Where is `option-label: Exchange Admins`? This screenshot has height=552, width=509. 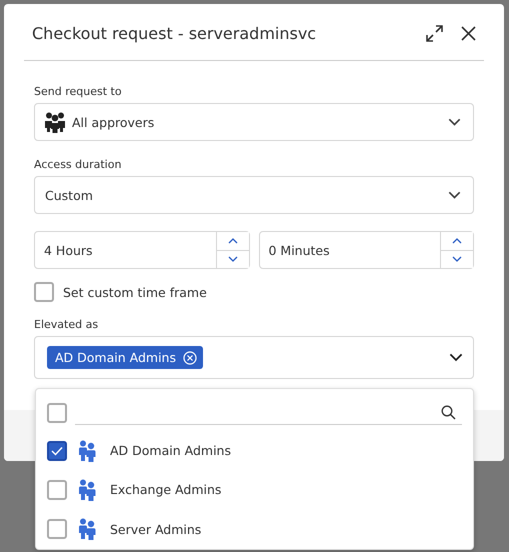 option-label: Exchange Admins is located at coordinates (166, 490).